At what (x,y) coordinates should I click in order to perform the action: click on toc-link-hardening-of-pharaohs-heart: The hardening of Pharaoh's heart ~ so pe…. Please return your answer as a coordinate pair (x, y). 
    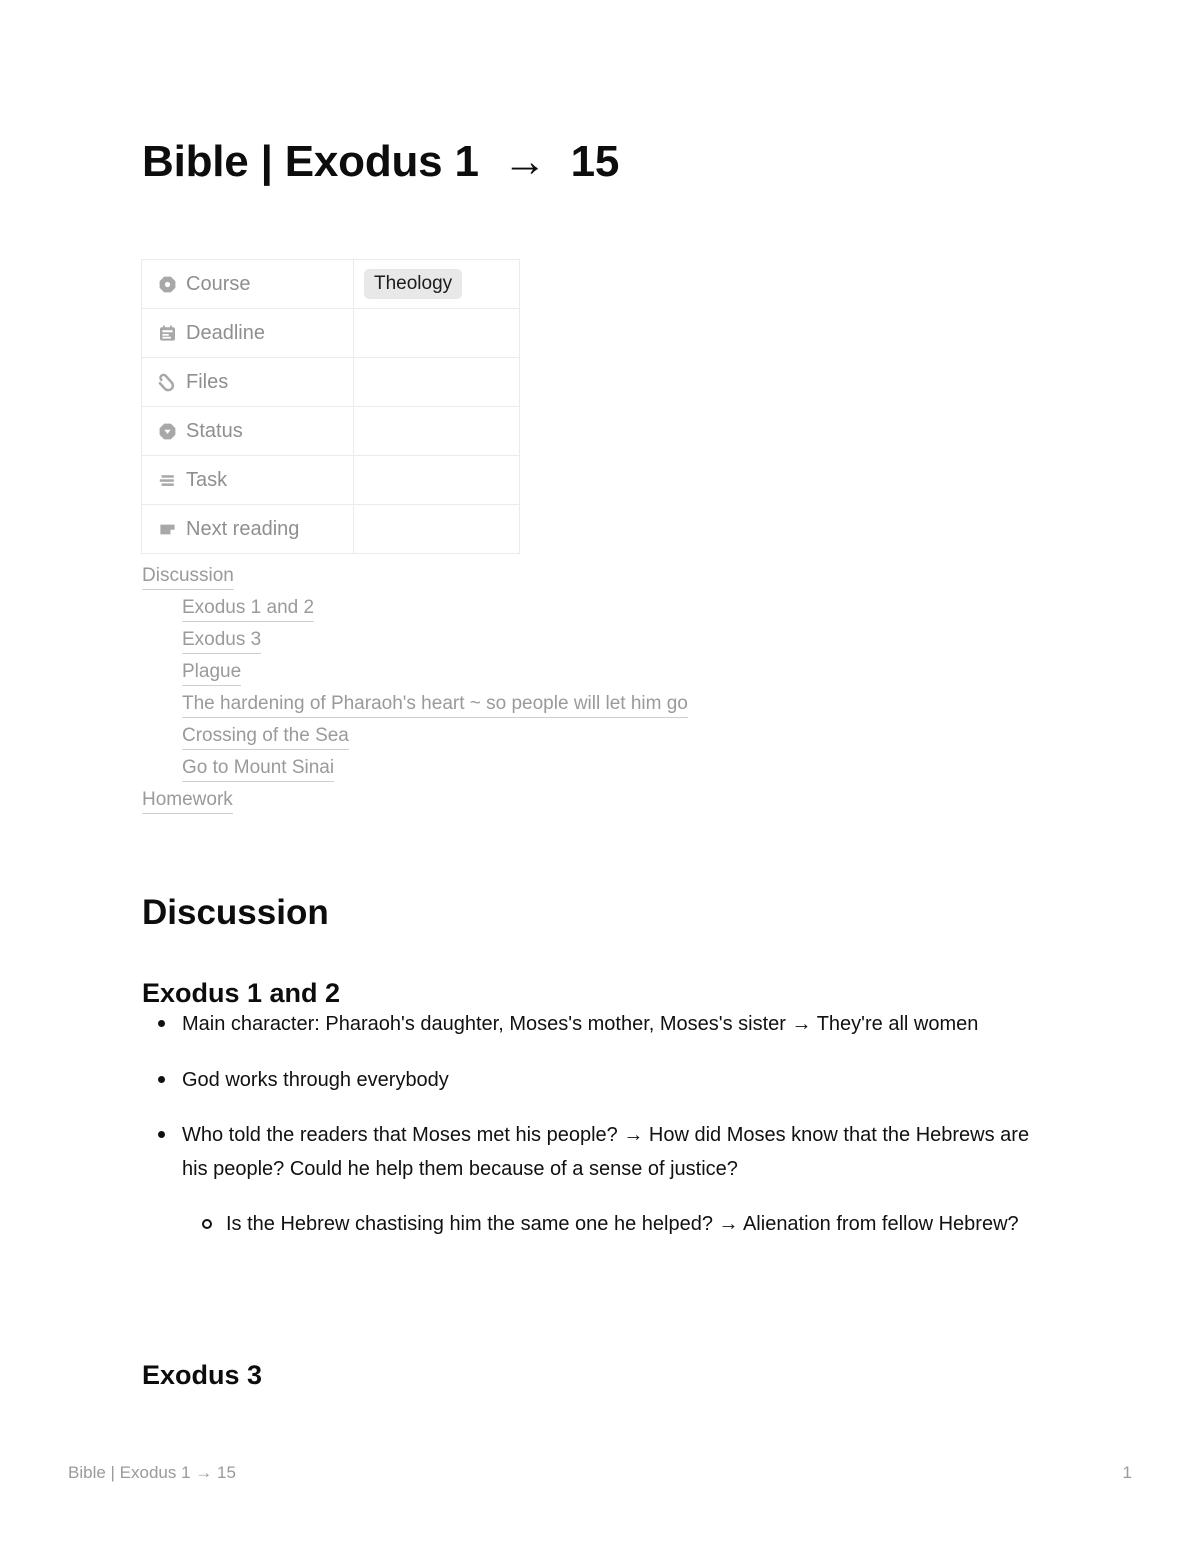
    Looking at the image, I should click on (612, 705).